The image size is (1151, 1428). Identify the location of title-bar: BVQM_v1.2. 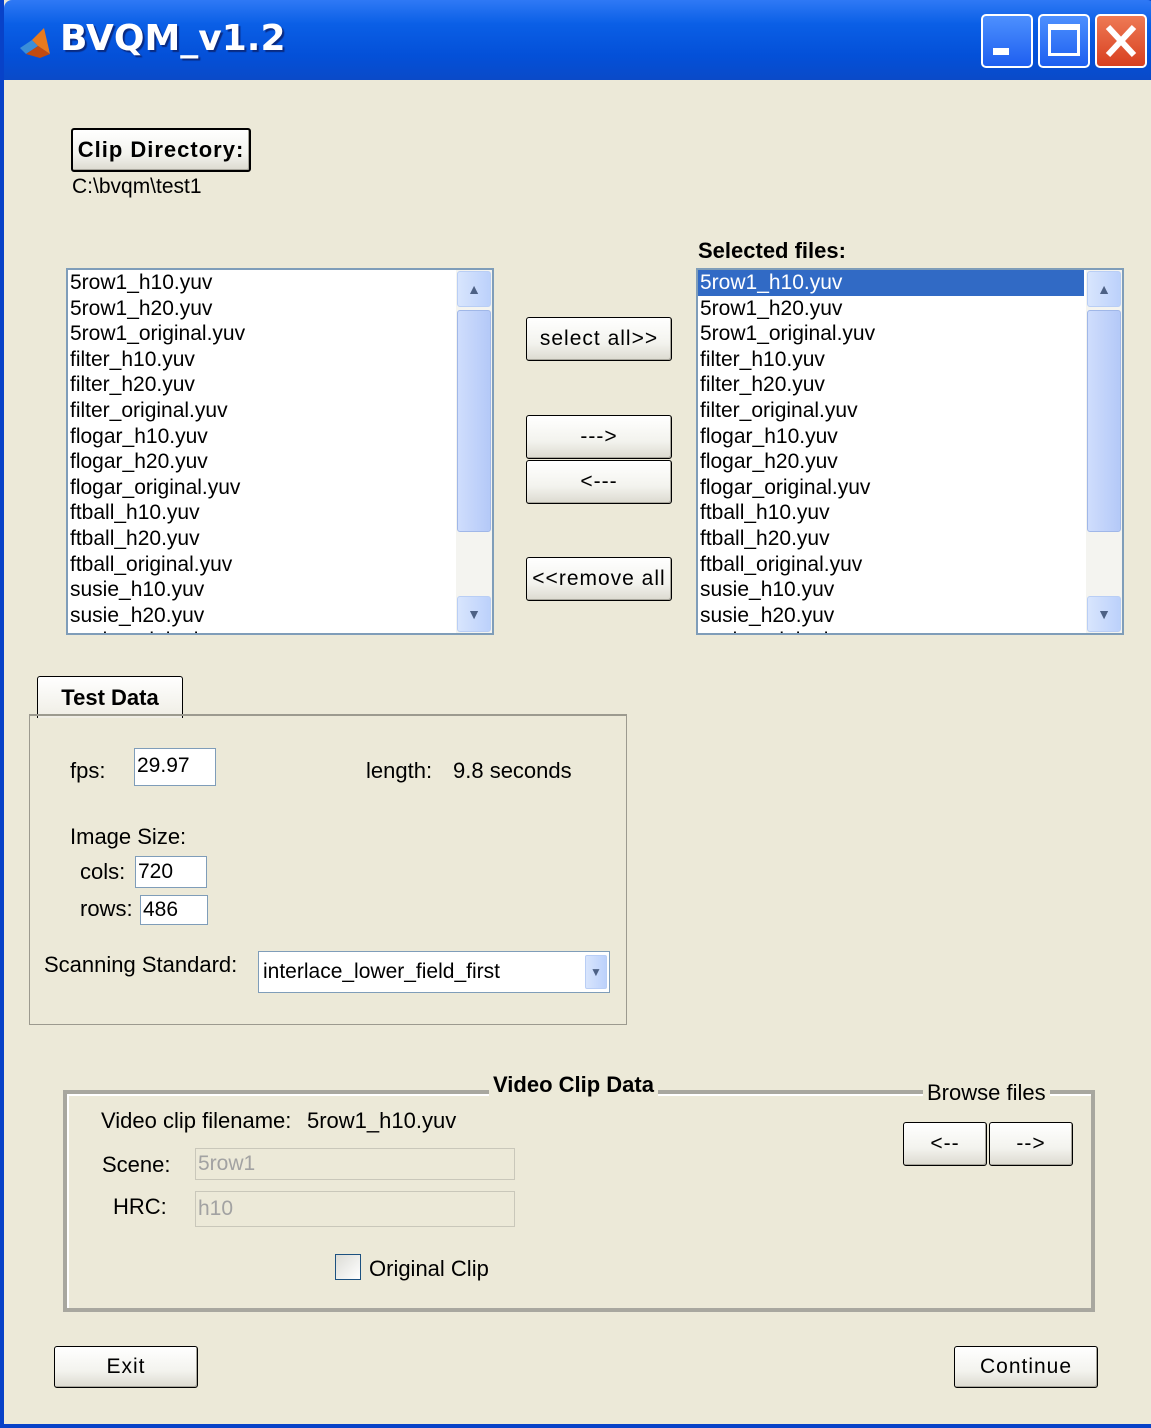
(577, 40).